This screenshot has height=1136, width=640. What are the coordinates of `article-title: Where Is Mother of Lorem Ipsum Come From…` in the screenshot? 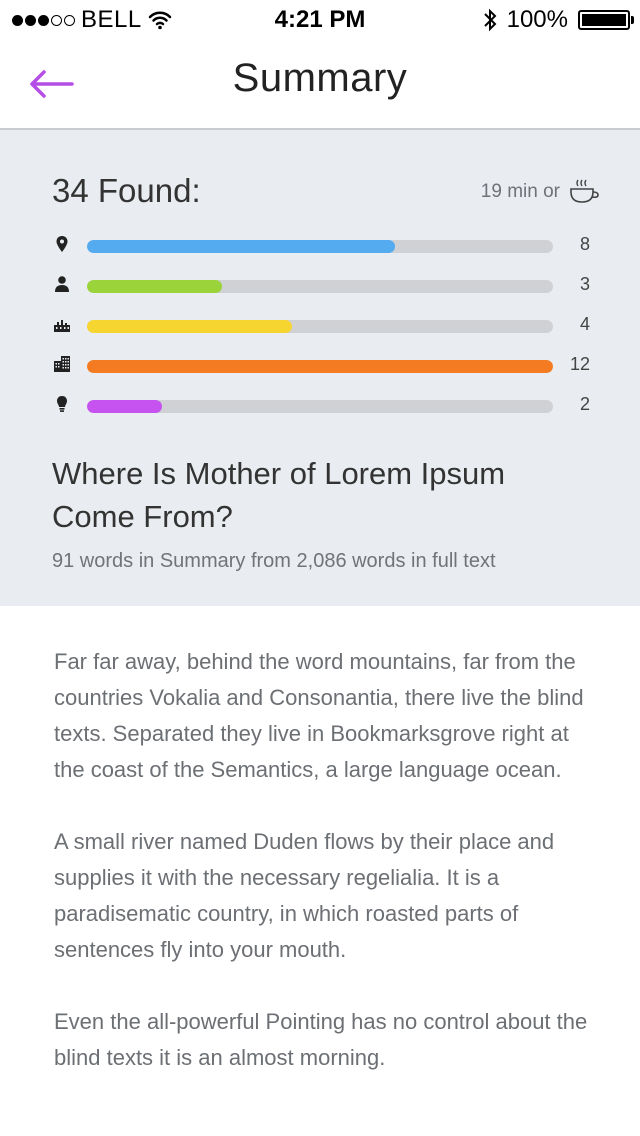 It's located at (279, 495).